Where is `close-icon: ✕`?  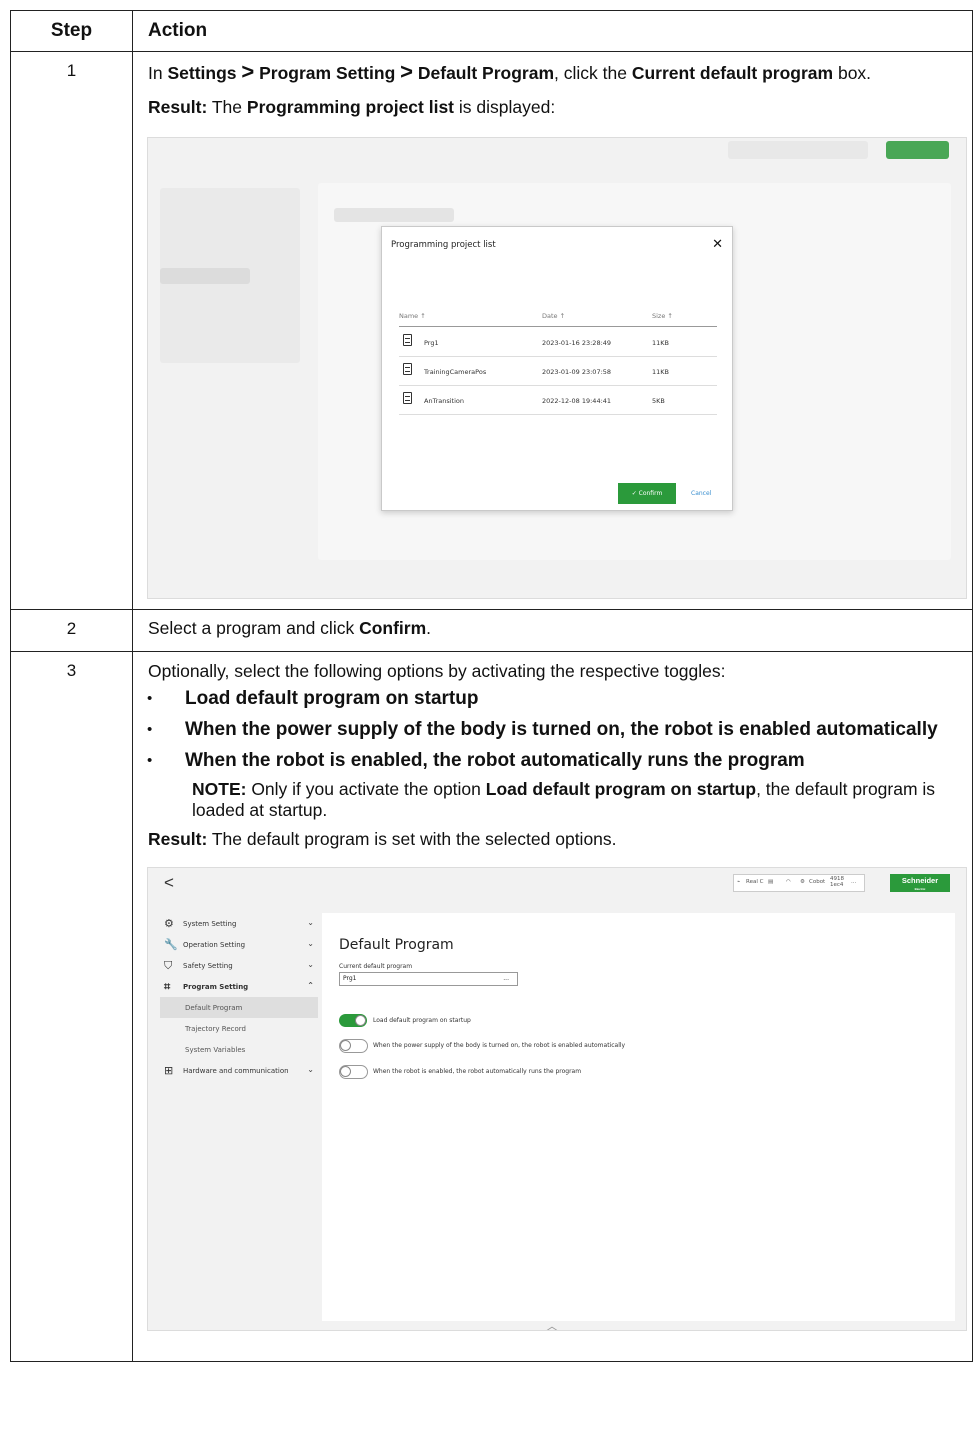 close-icon: ✕ is located at coordinates (717, 244).